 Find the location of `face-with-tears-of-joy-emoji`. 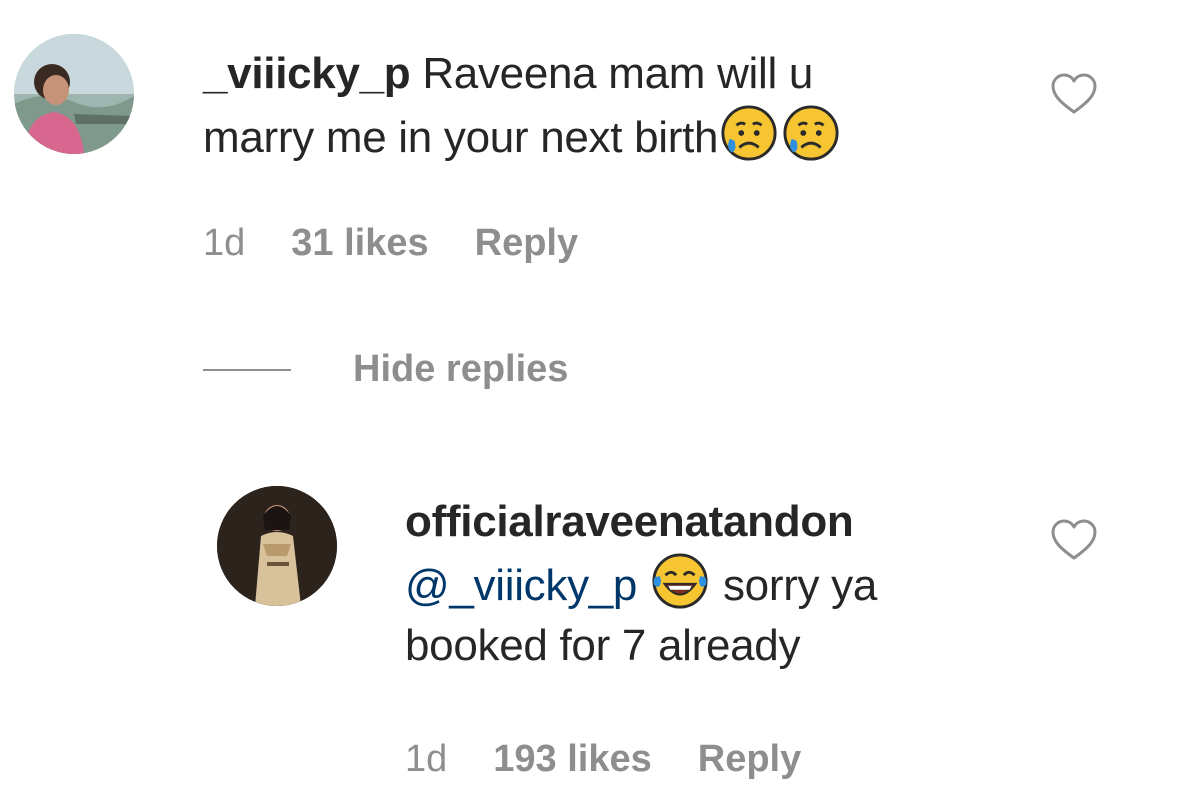

face-with-tears-of-joy-emoji is located at coordinates (680, 581).